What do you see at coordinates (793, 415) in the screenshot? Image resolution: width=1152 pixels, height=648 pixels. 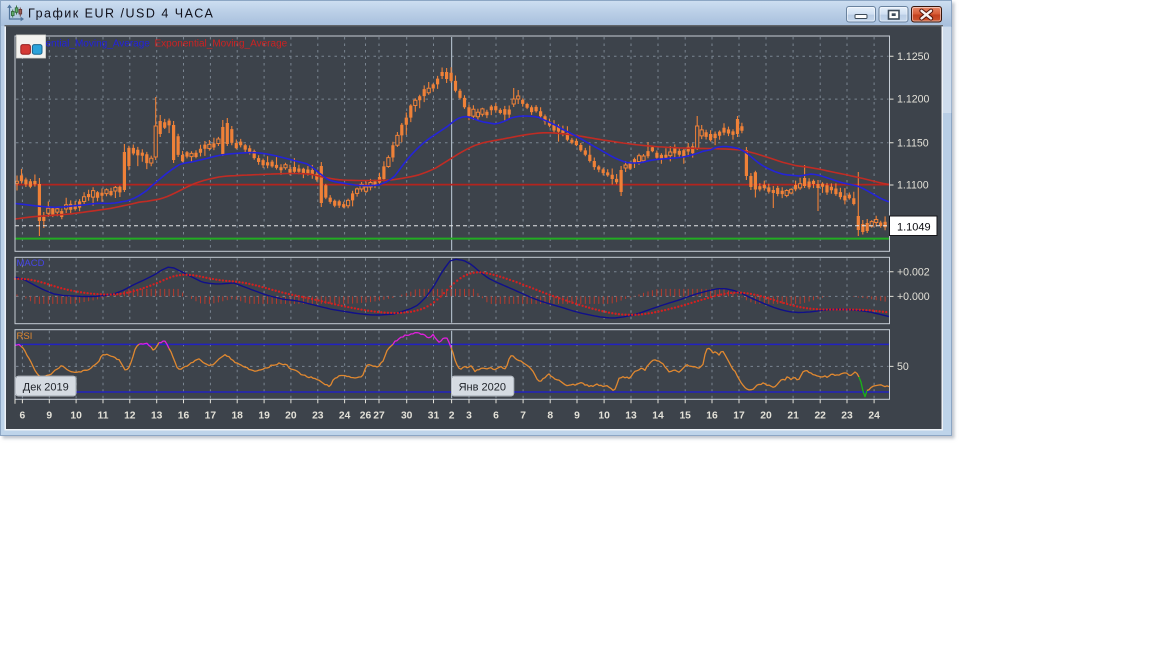 I see `svg-text: 21` at bounding box center [793, 415].